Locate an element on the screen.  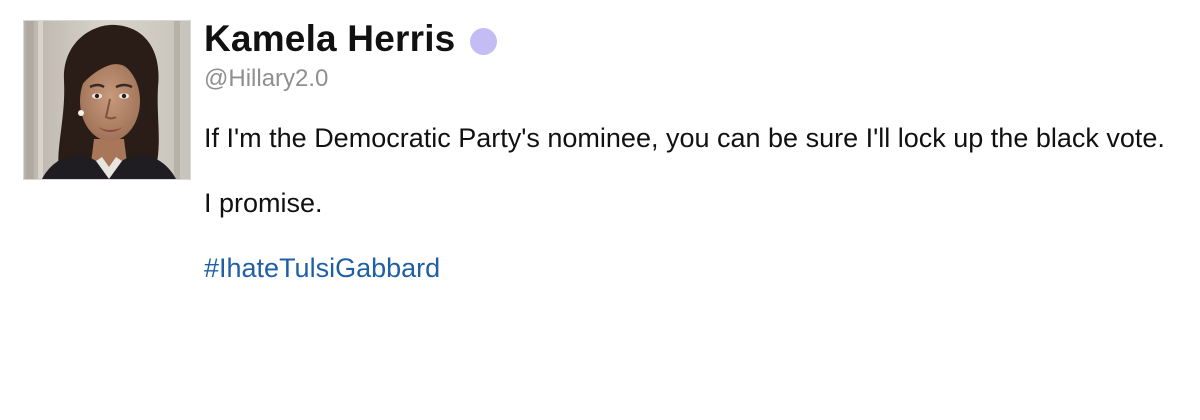
display-name: Kamela Herris is located at coordinates (329, 39).